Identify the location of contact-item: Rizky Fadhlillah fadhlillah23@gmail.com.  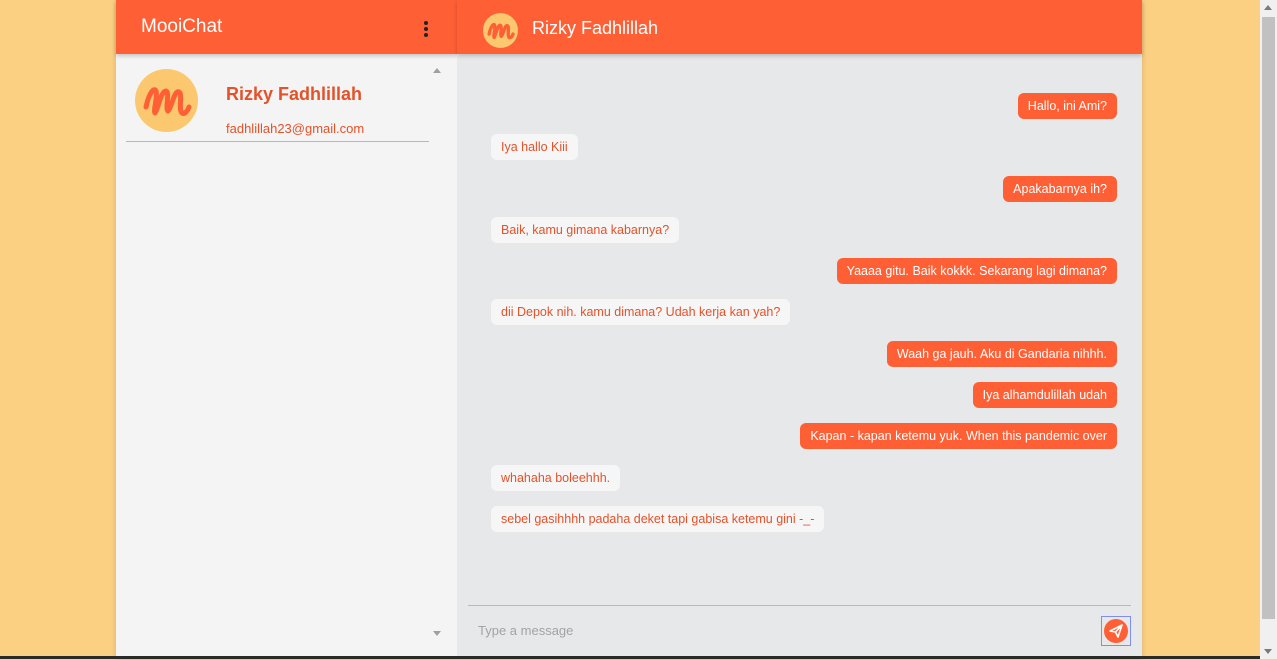
(277, 101).